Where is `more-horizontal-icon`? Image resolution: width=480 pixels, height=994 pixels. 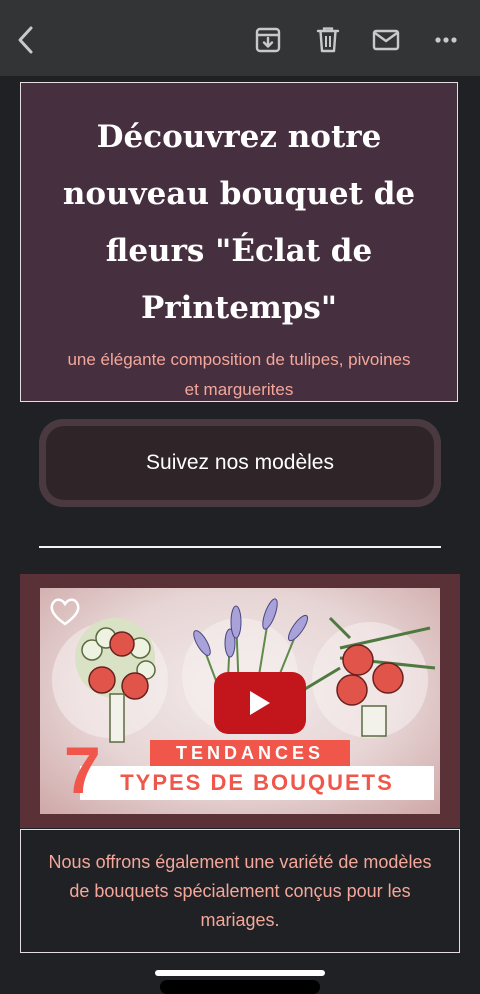
more-horizontal-icon is located at coordinates (446, 40).